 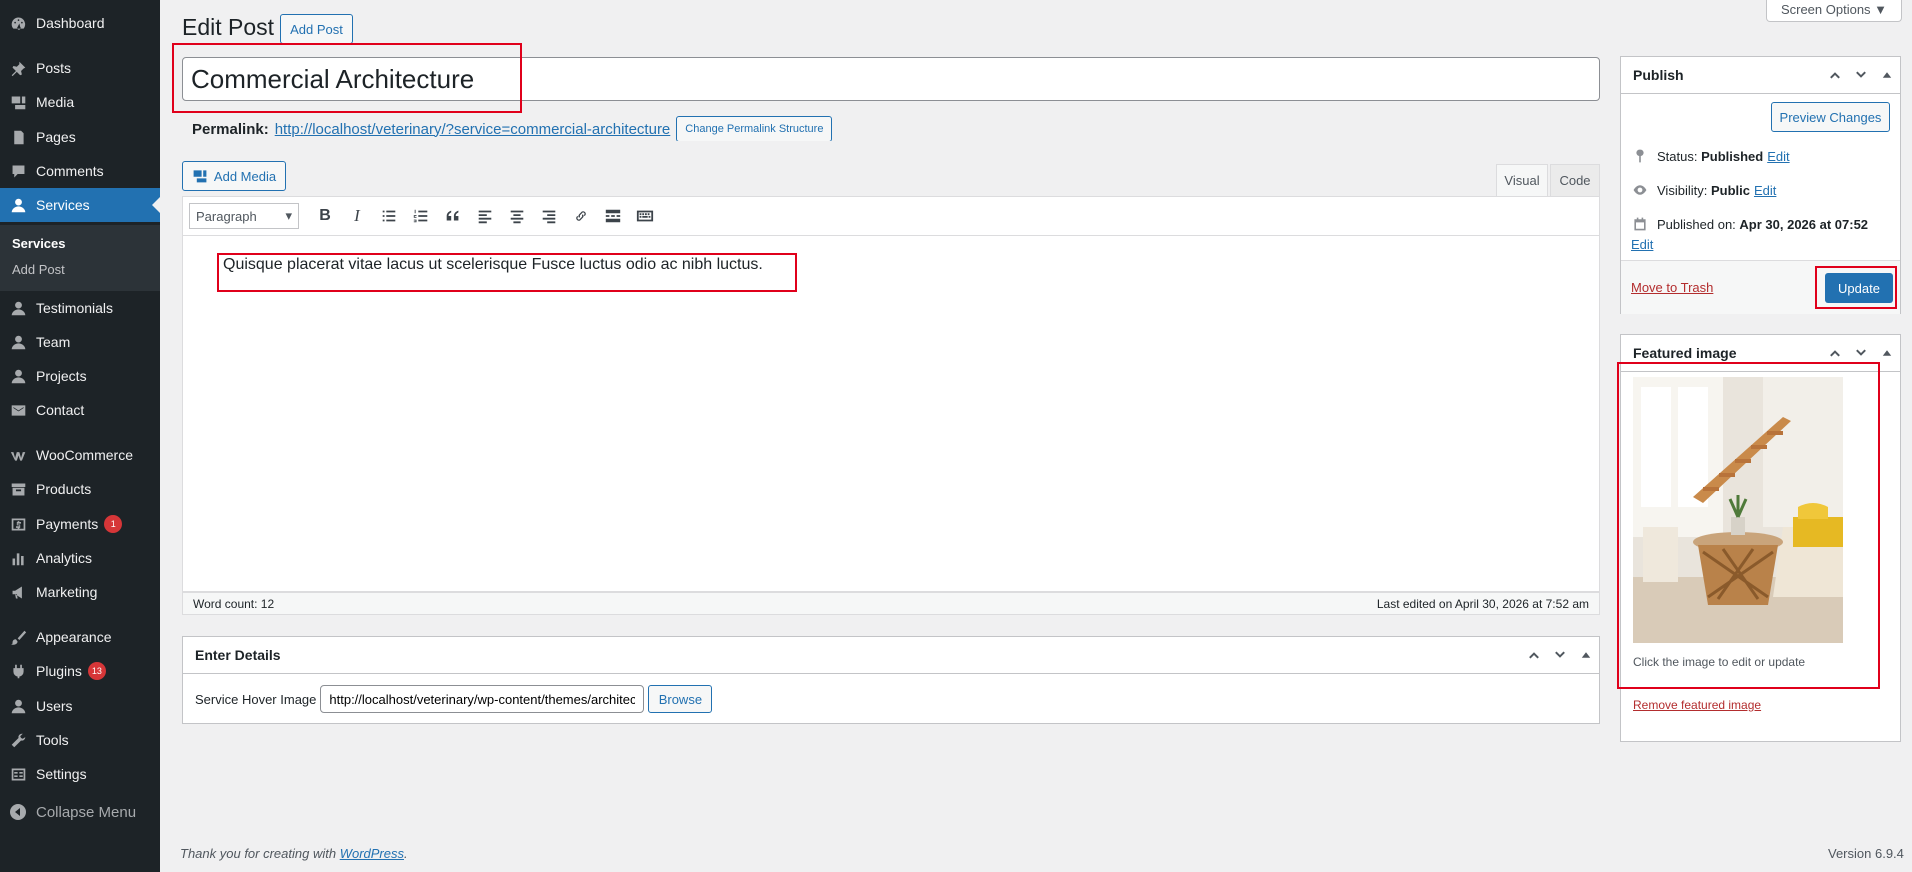 What do you see at coordinates (38, 269) in the screenshot?
I see `submenu-item-add-post: Add Post` at bounding box center [38, 269].